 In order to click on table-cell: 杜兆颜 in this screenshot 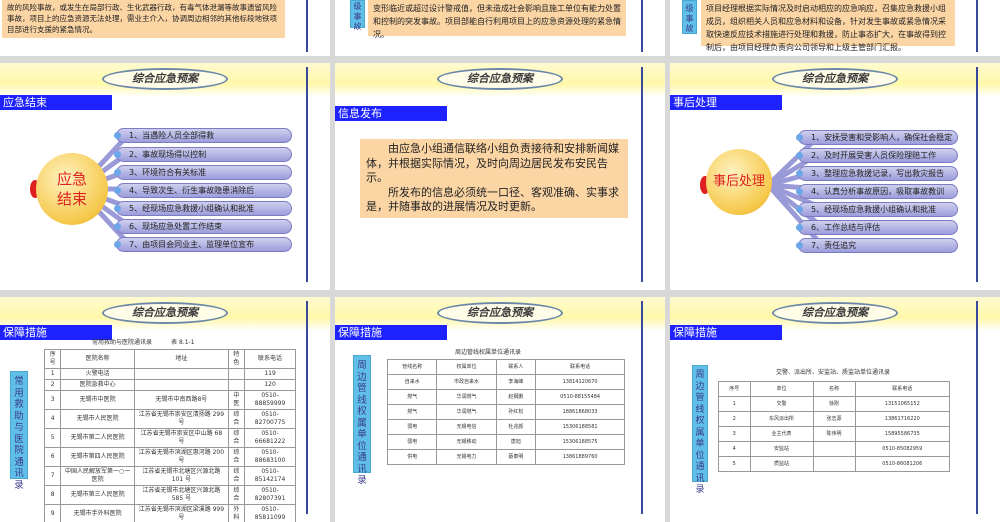, I will do `click(516, 427)`.